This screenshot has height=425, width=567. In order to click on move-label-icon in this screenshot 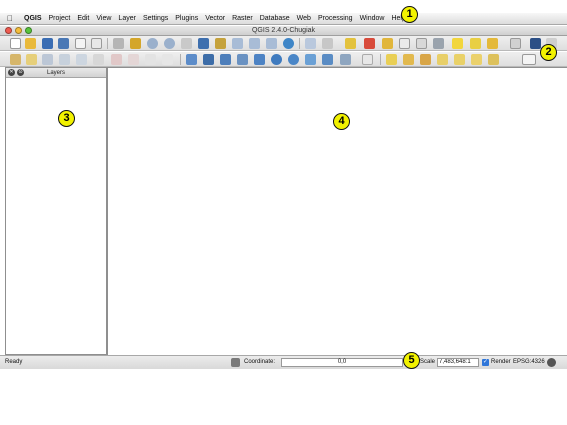, I will do `click(442, 59)`.